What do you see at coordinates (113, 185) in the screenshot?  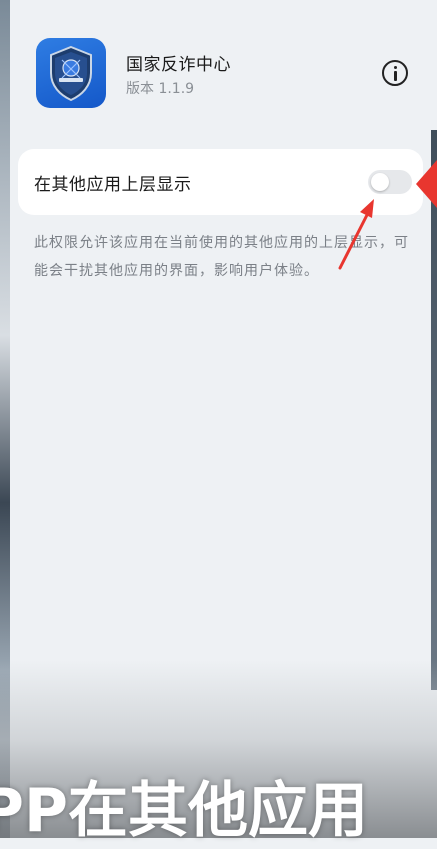 I see `permission-label: 在其他应用上层显示` at bounding box center [113, 185].